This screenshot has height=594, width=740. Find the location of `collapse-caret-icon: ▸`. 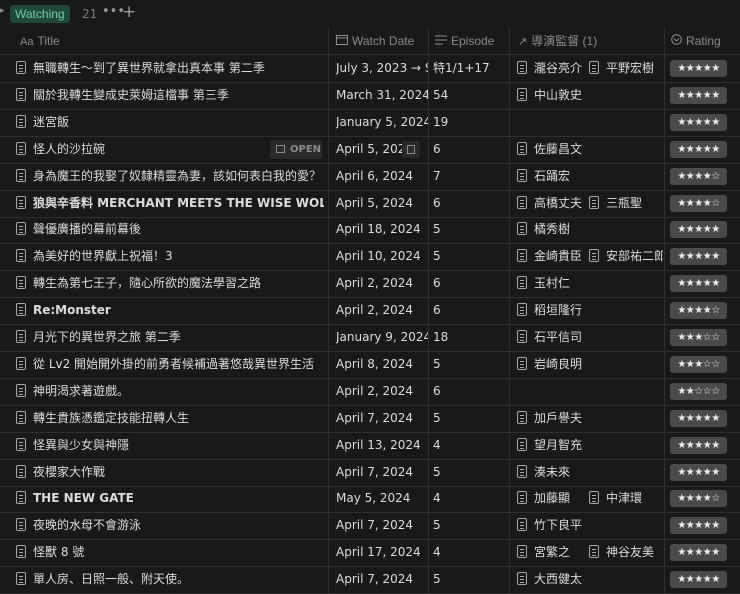

collapse-caret-icon: ▸ is located at coordinates (3, 13).